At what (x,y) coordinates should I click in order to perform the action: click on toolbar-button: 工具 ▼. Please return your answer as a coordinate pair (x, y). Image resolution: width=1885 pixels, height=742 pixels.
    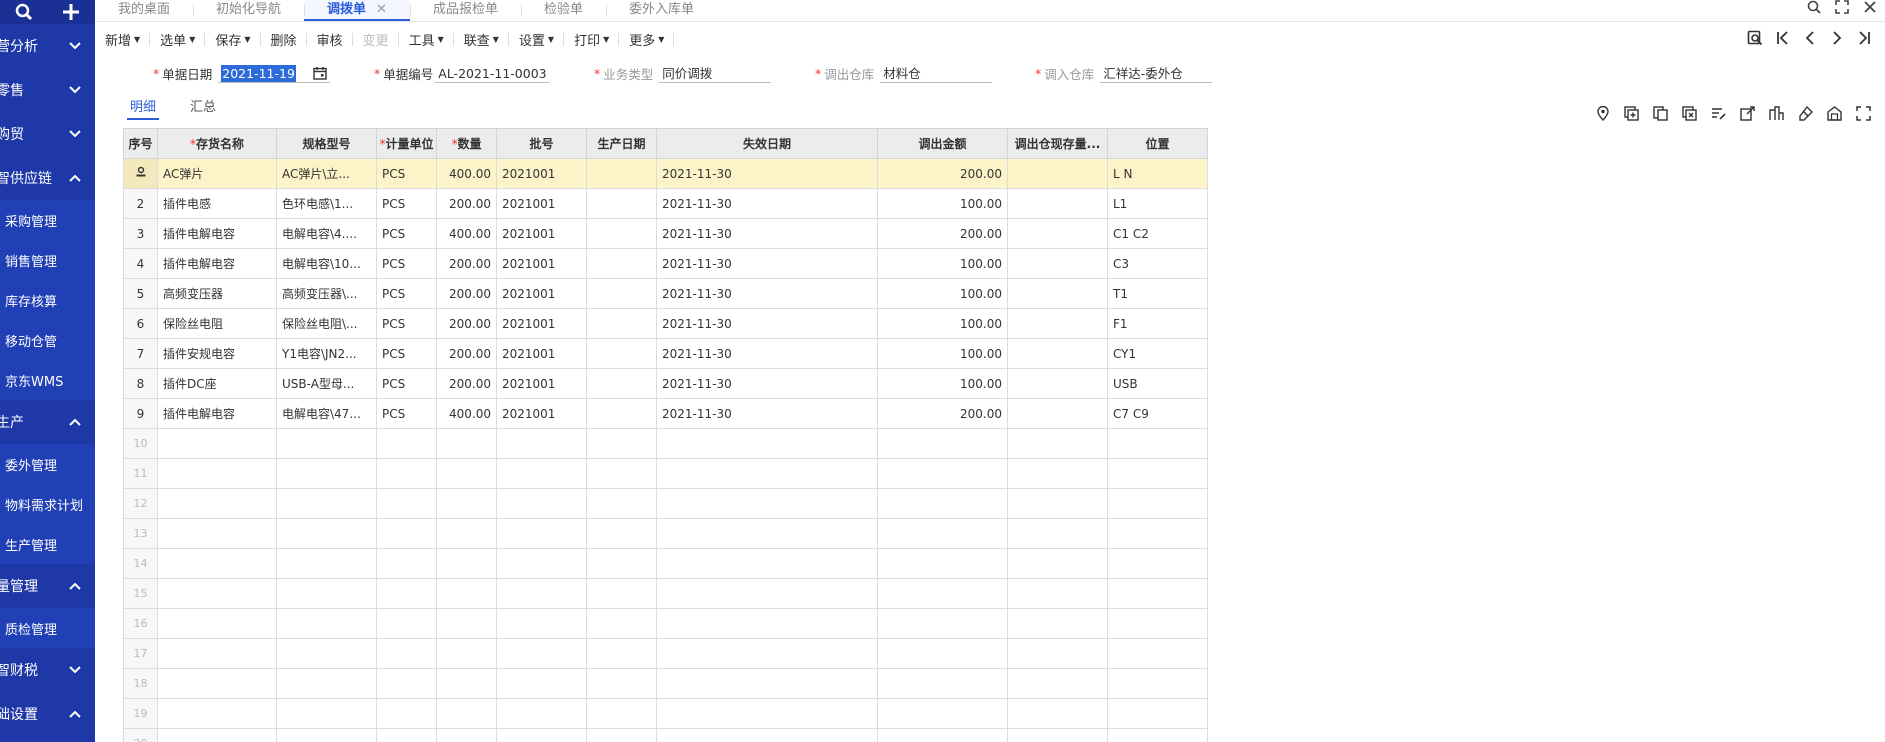
    Looking at the image, I should click on (426, 39).